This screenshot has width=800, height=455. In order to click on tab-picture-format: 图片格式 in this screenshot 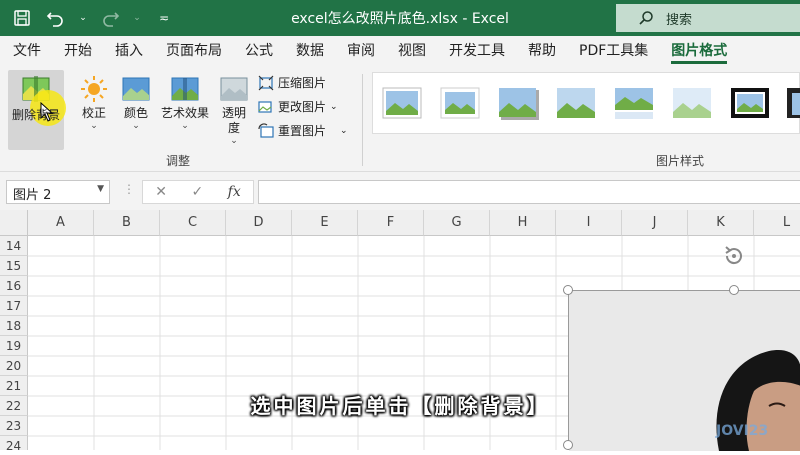, I will do `click(699, 51)`.